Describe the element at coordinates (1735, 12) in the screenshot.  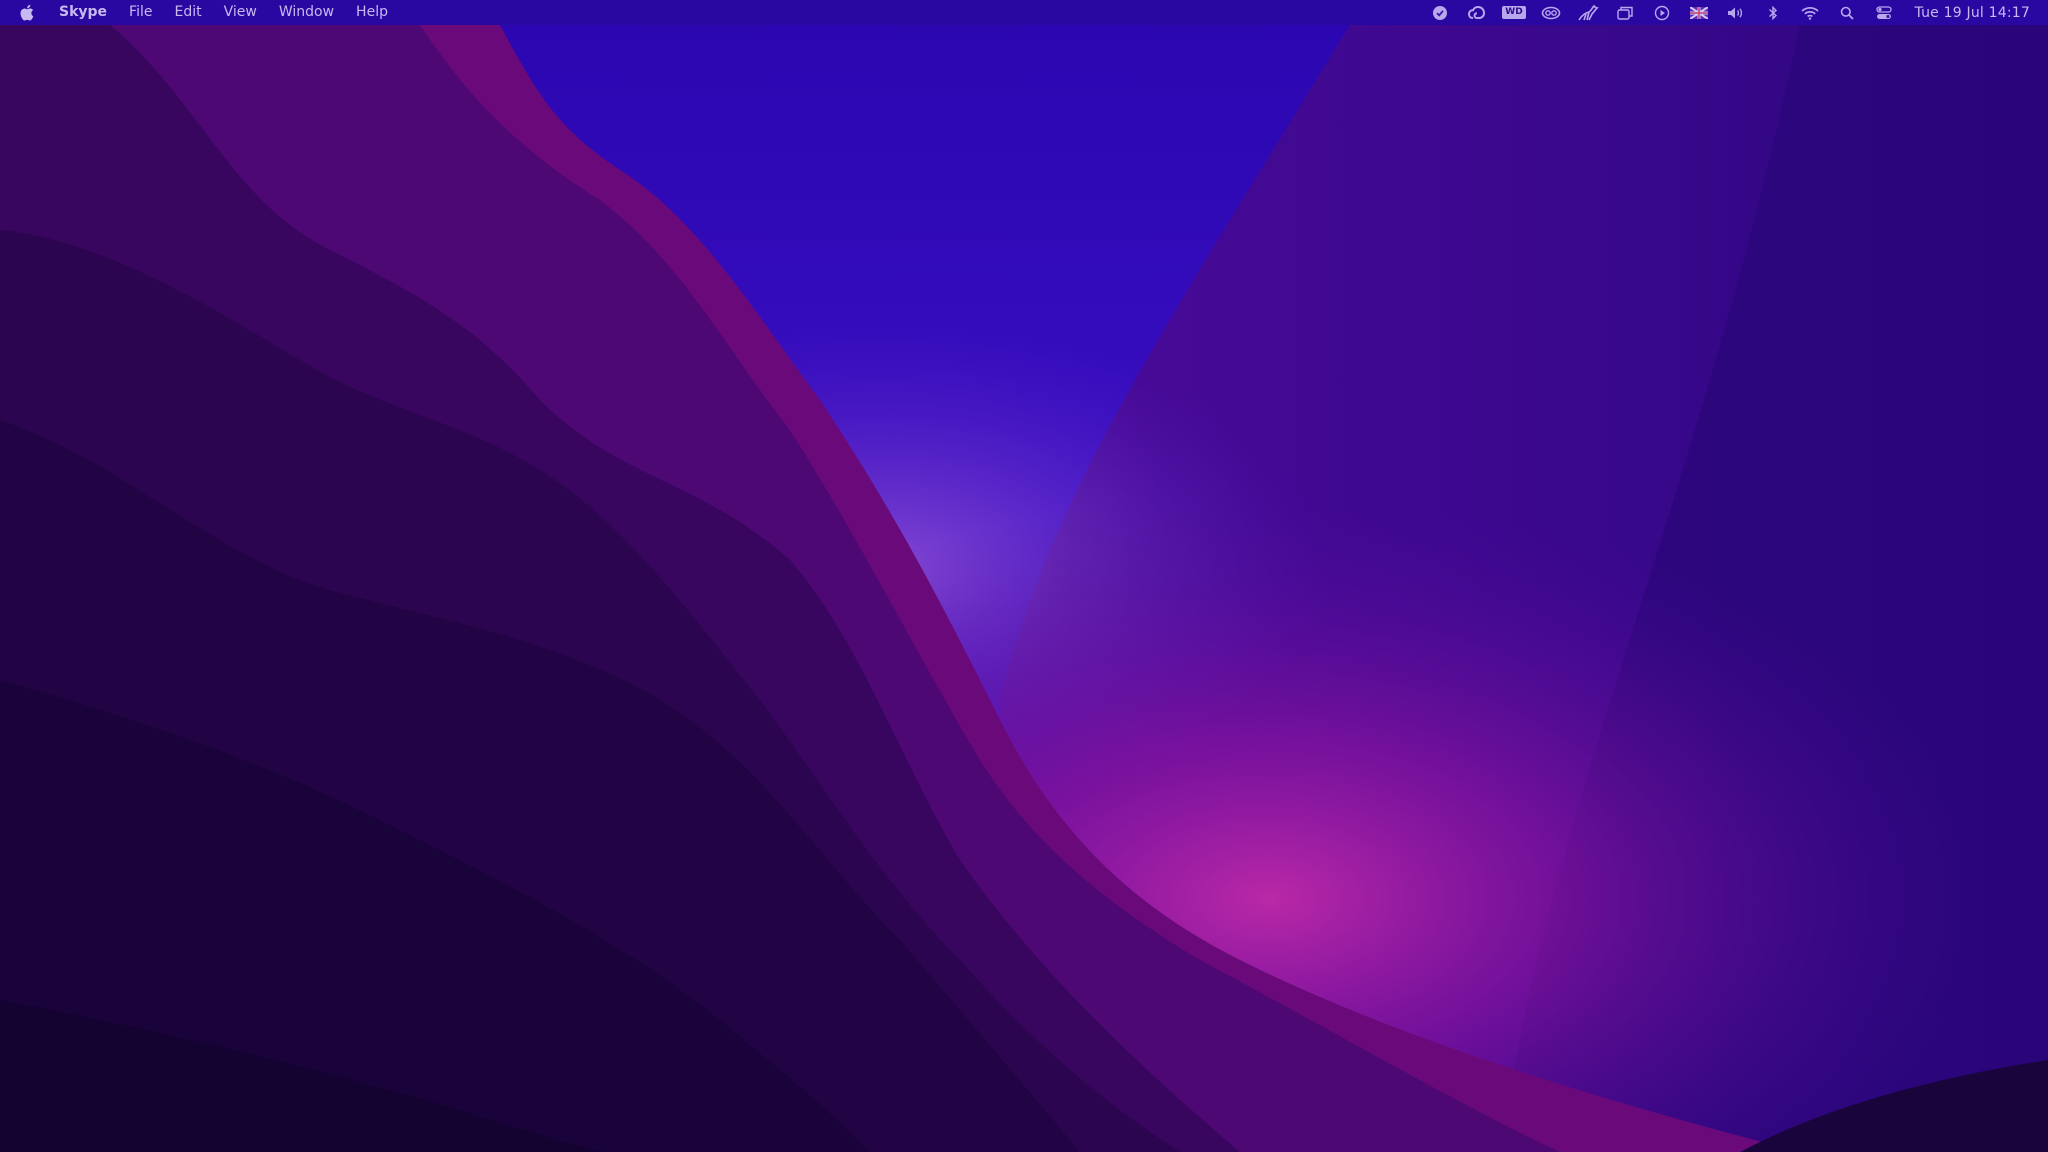
I see `volume-icon` at that location.